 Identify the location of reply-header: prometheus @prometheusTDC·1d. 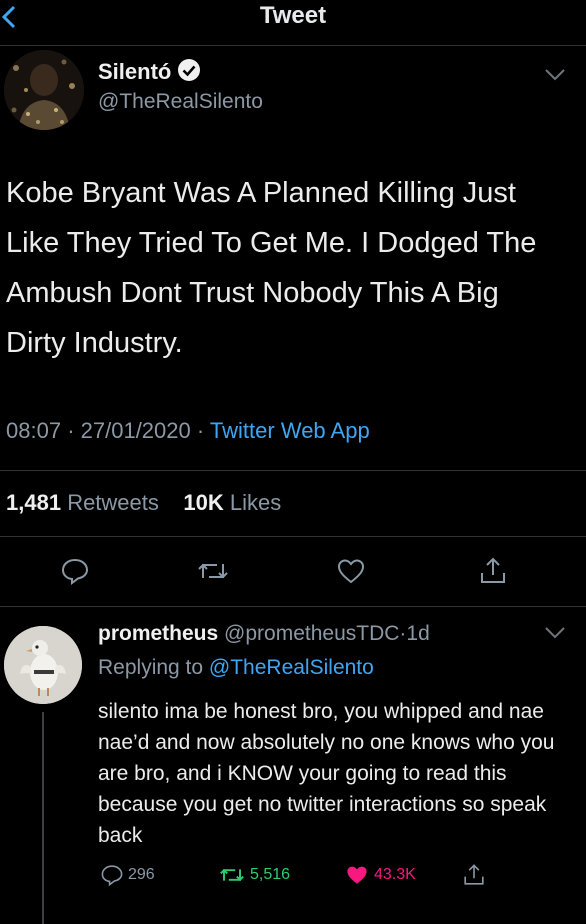
(264, 633).